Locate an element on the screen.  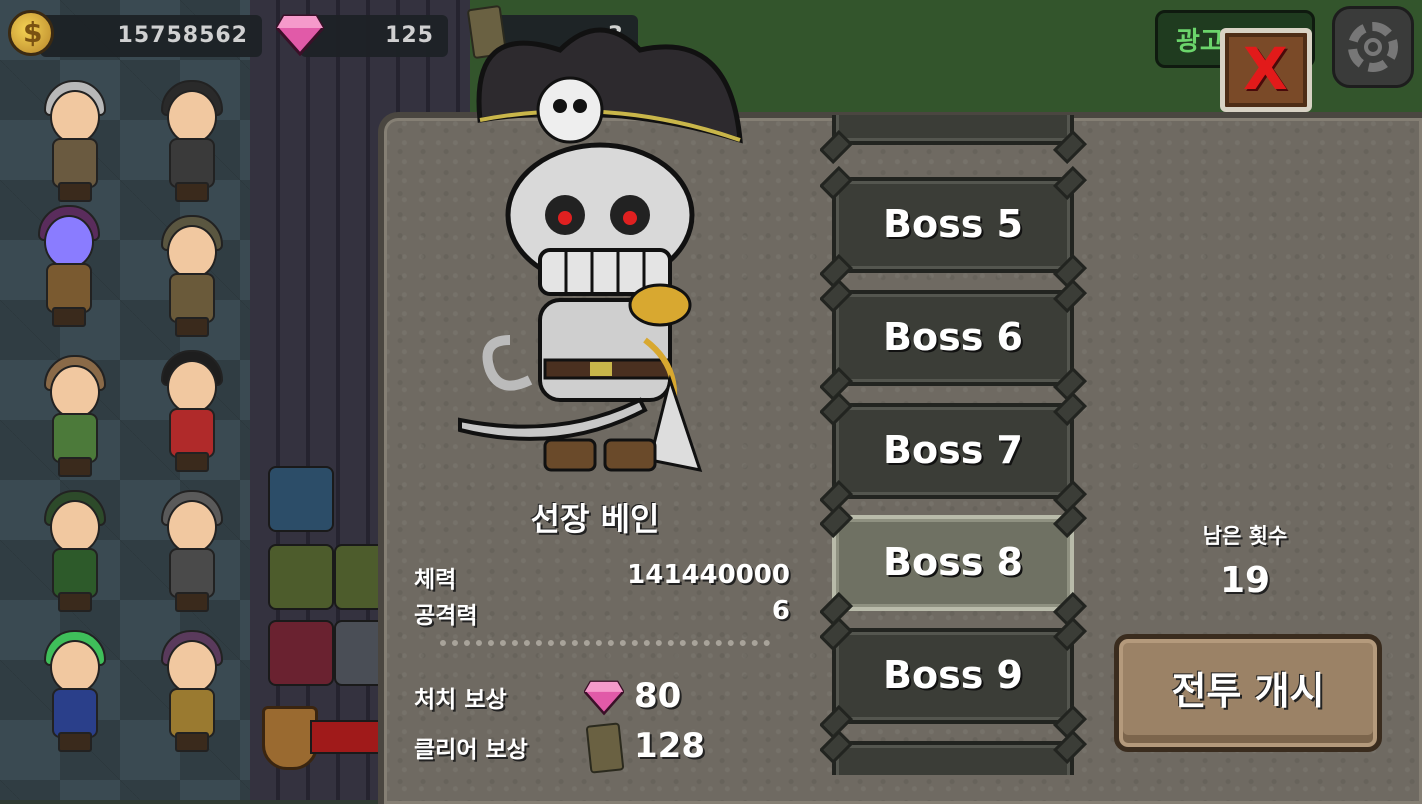
divider is located at coordinates (605, 643).